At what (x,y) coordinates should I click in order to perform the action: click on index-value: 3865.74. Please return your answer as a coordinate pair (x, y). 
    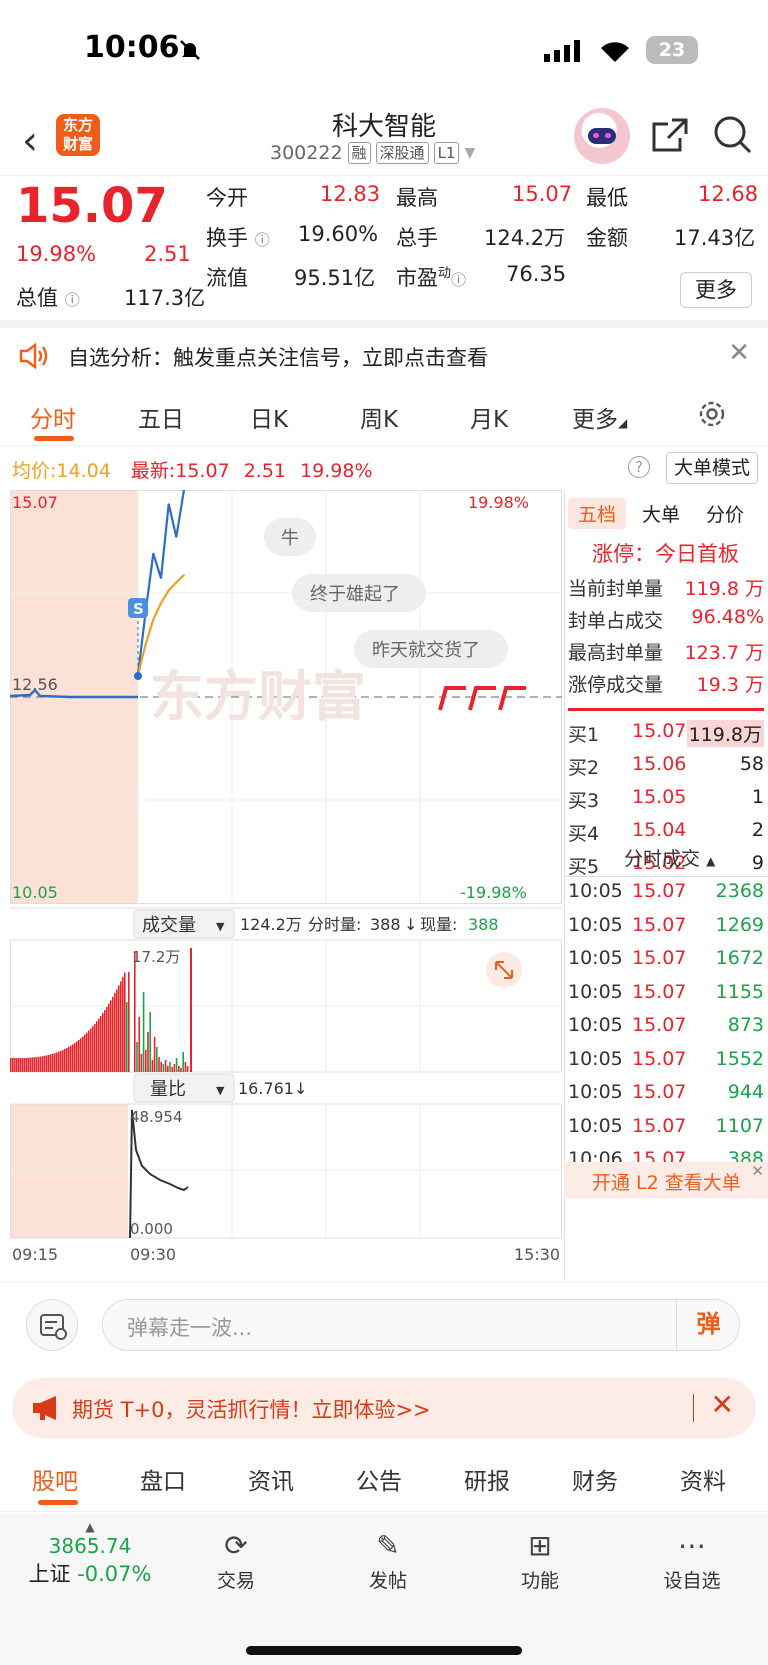
    Looking at the image, I should click on (90, 1546).